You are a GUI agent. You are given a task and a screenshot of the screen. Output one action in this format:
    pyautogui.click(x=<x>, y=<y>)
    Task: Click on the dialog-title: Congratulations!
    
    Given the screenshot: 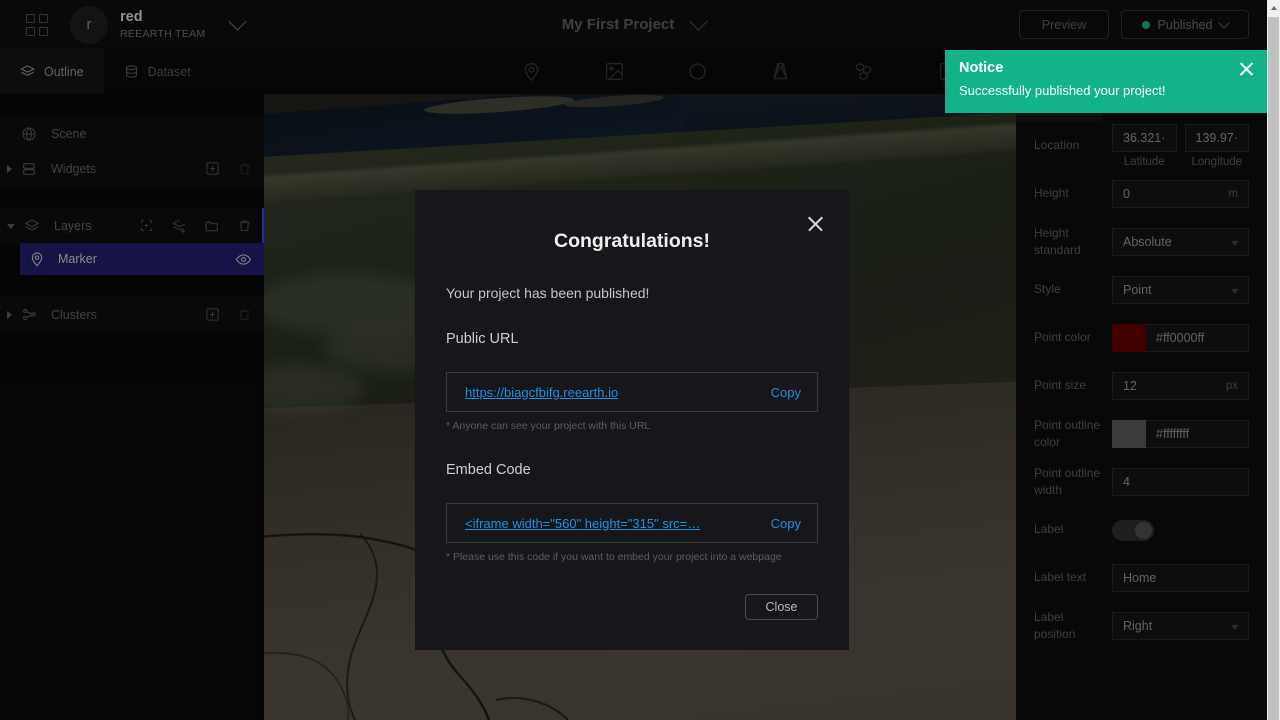 What is the action you would take?
    pyautogui.click(x=632, y=241)
    